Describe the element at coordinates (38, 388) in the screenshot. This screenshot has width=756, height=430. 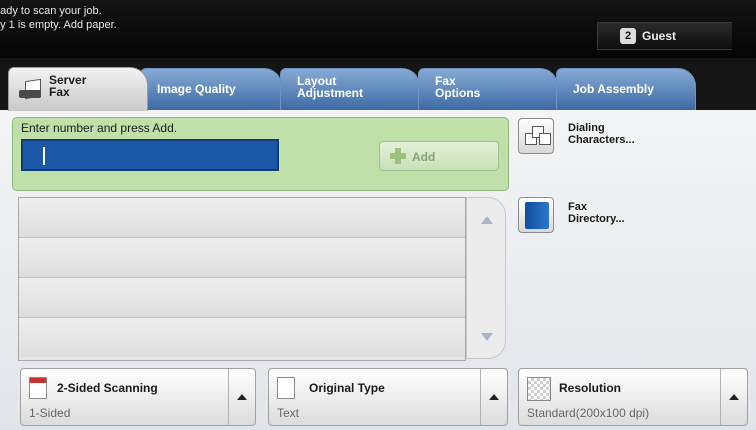
I see `two-sided-page-icon` at that location.